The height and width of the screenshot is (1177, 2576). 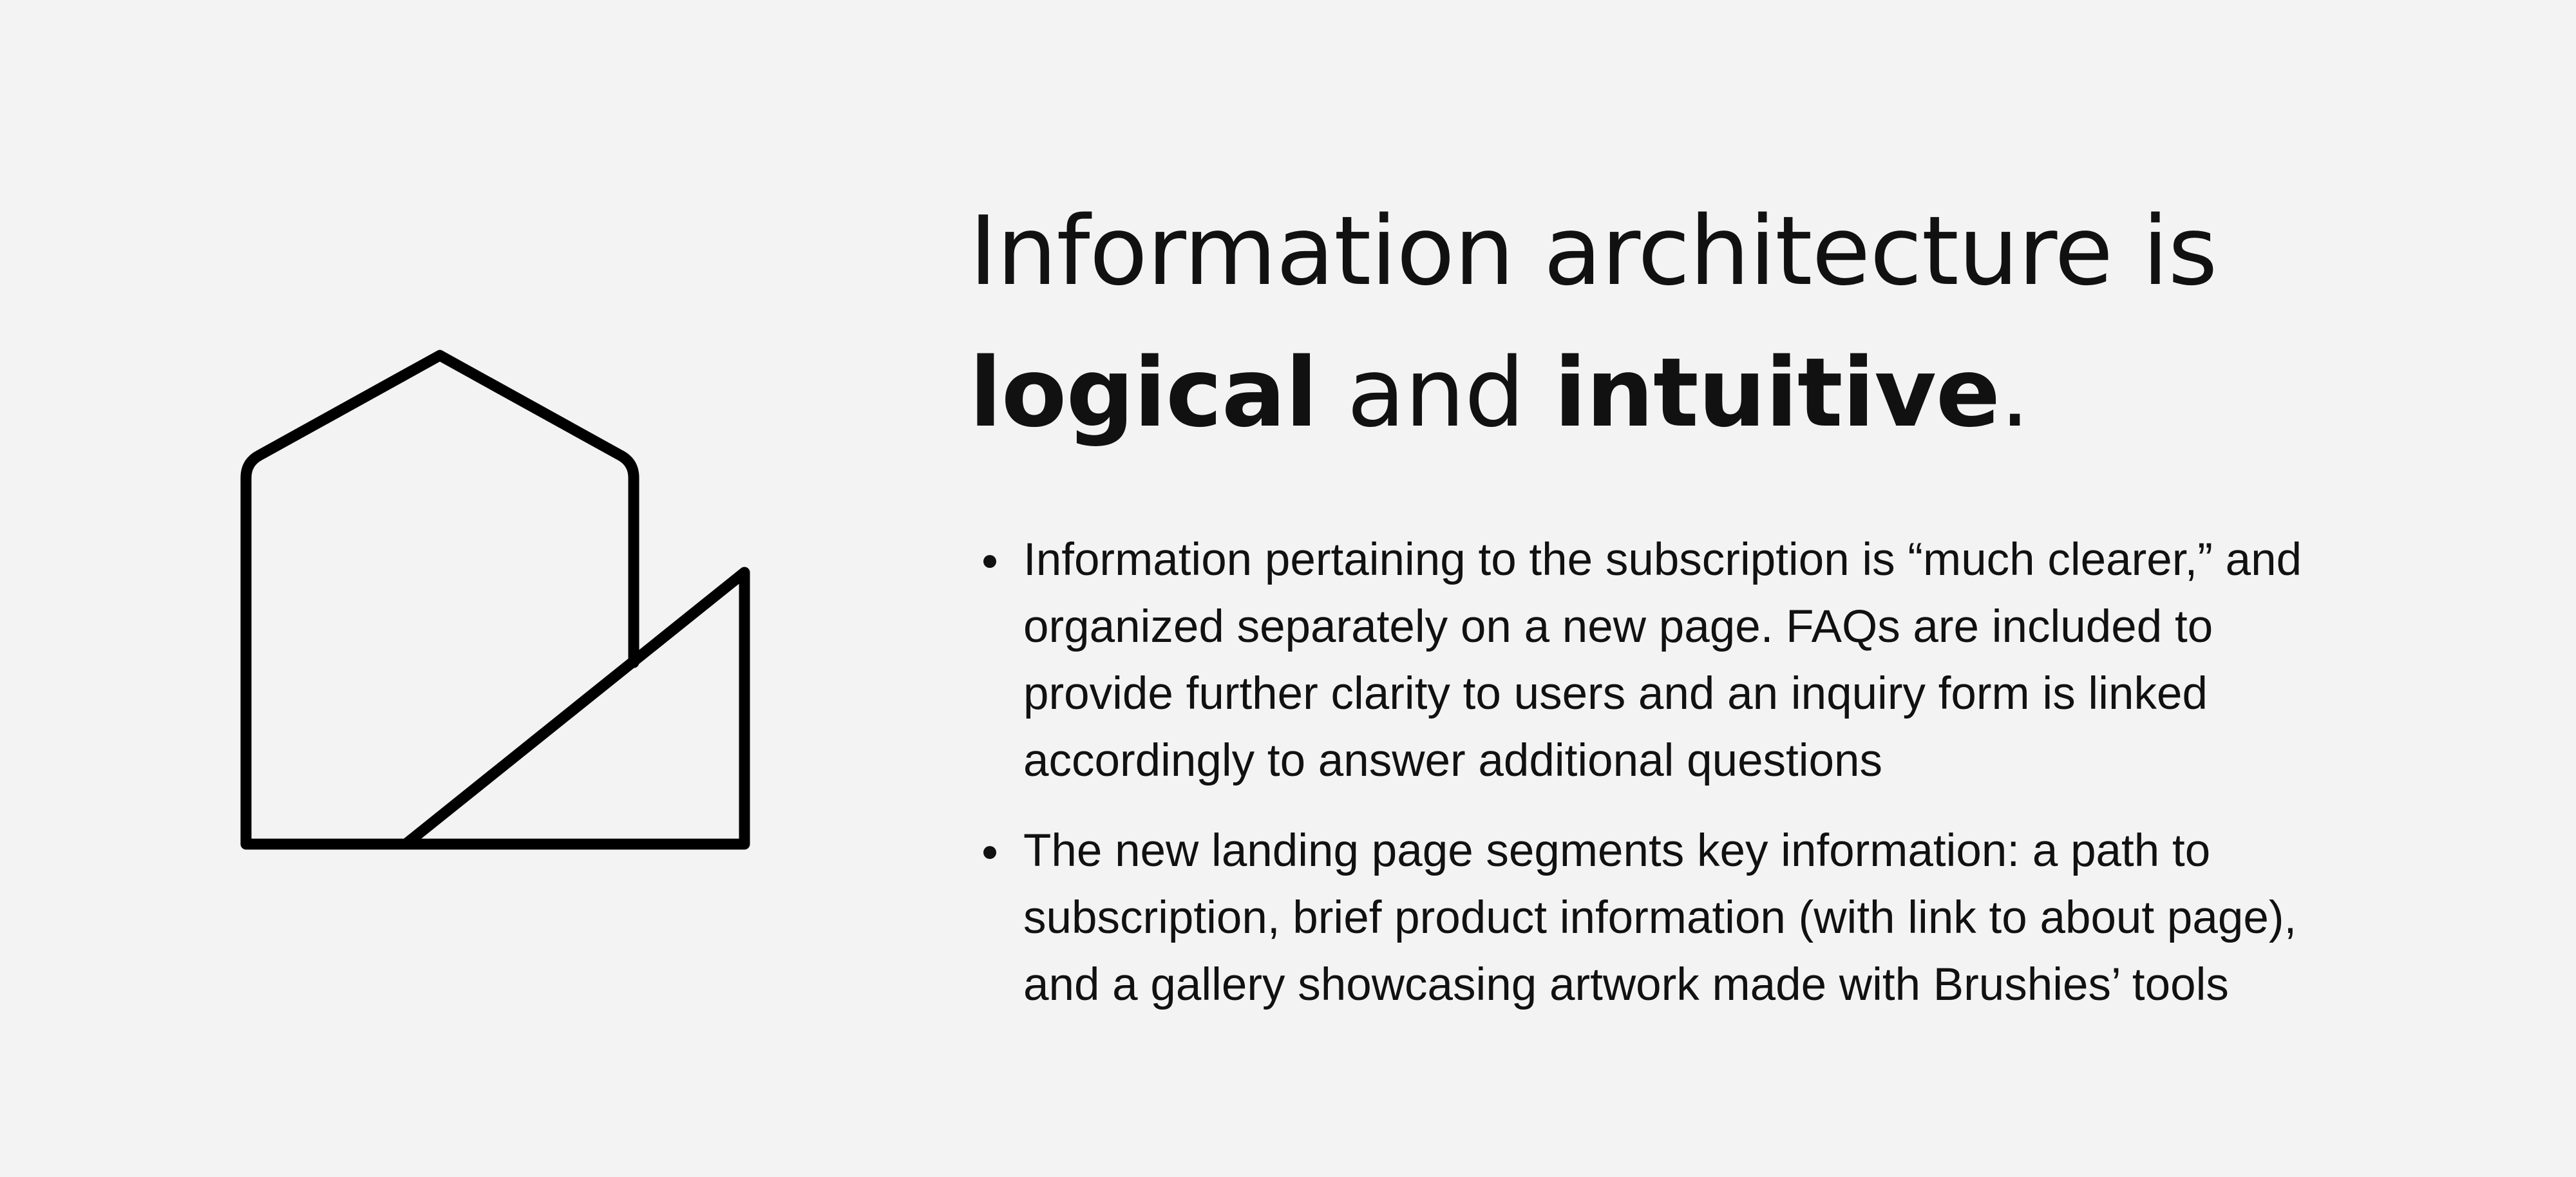 I want to click on headline-connector: and, so click(x=1436, y=393).